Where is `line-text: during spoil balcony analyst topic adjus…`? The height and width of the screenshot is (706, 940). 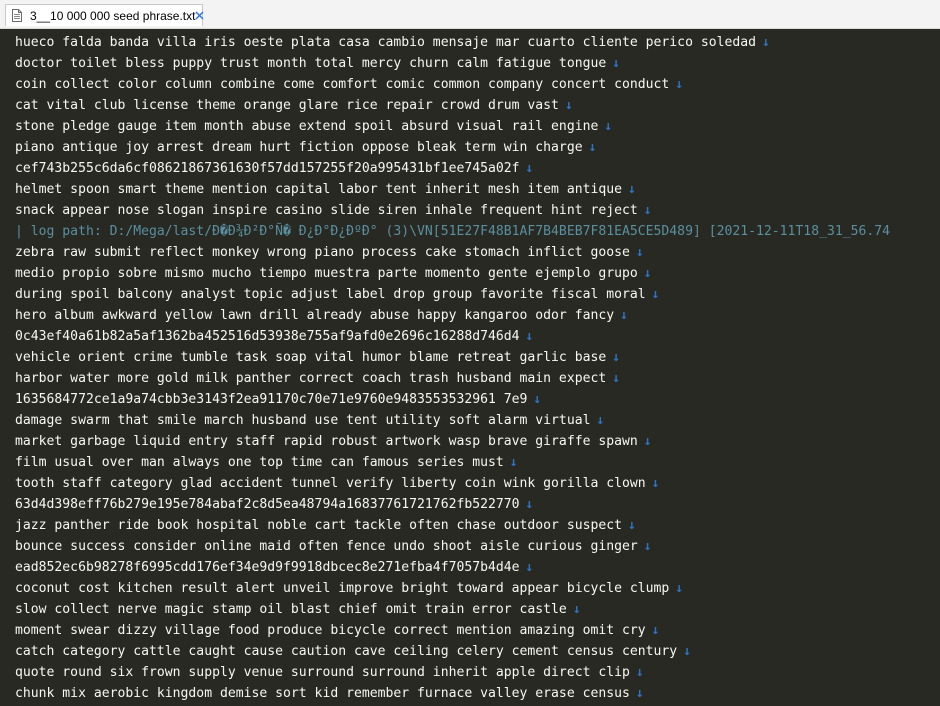
line-text: during spoil balcony analyst topic adjus… is located at coordinates (330, 294).